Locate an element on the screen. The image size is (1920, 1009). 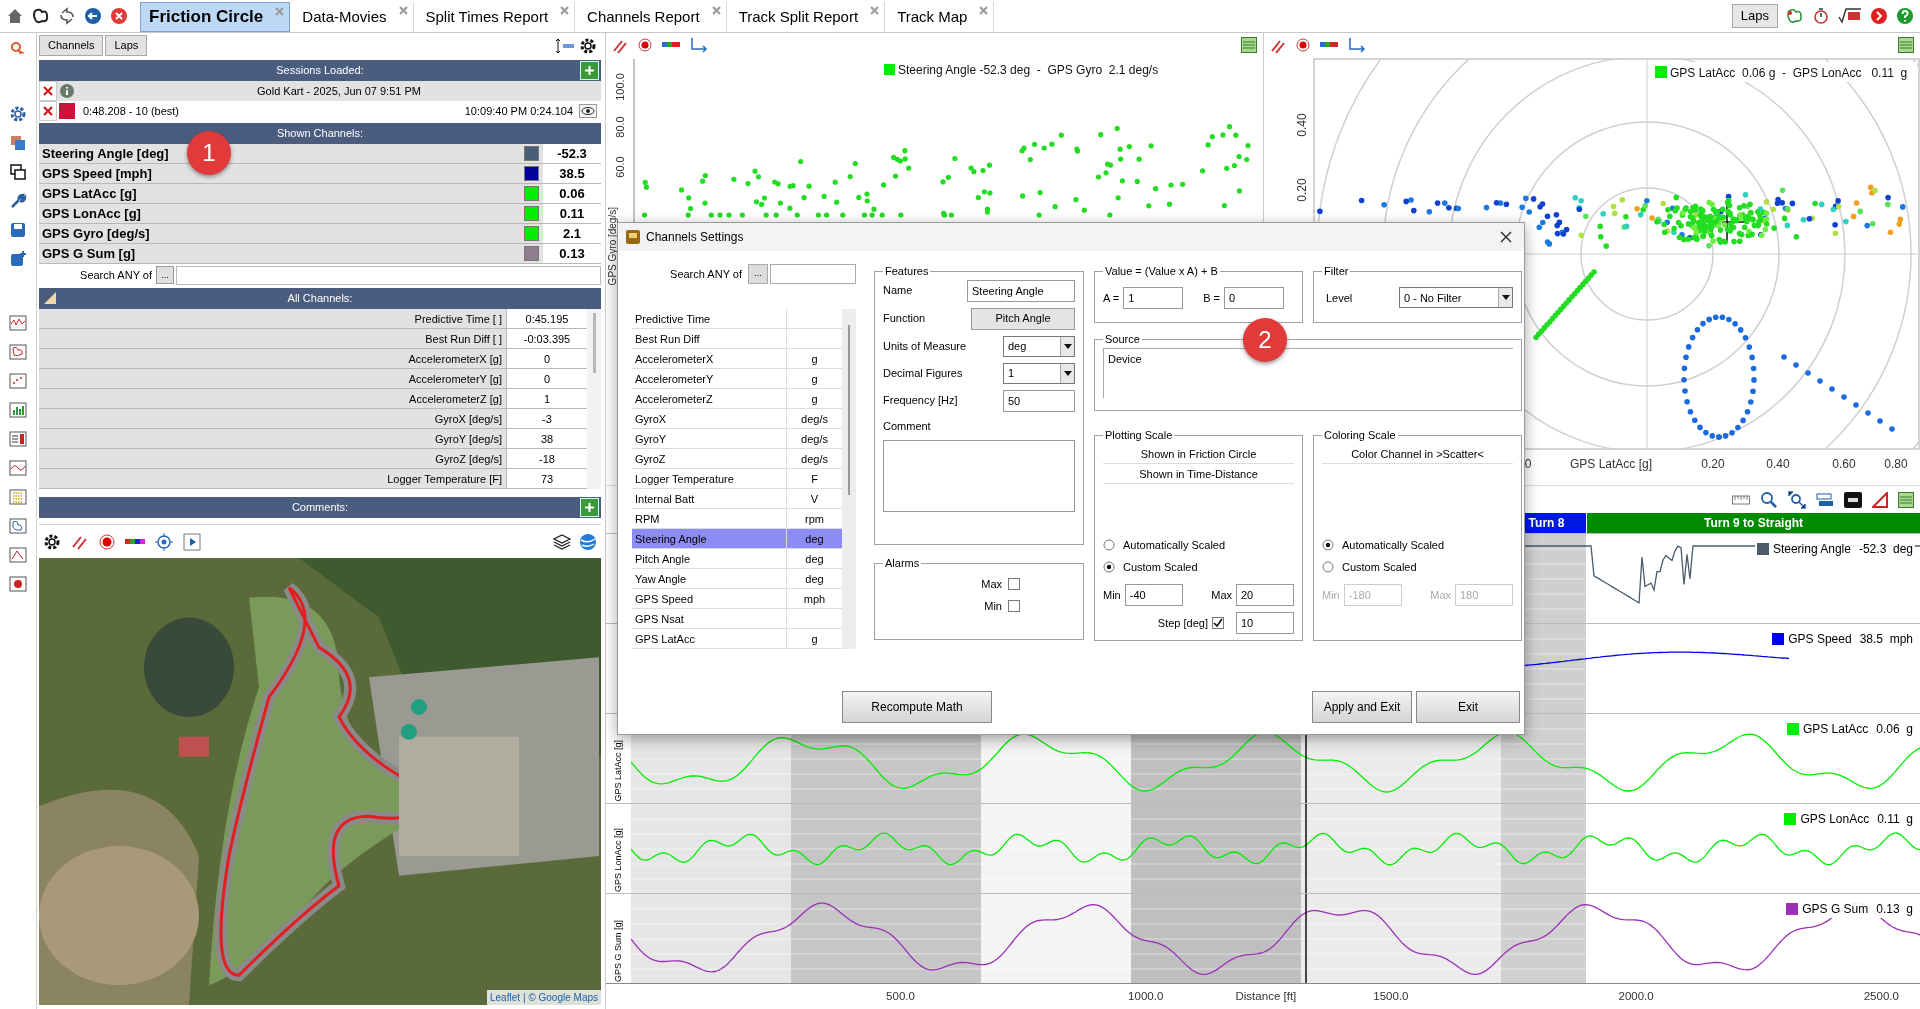
graph-icon is located at coordinates (18, 468).